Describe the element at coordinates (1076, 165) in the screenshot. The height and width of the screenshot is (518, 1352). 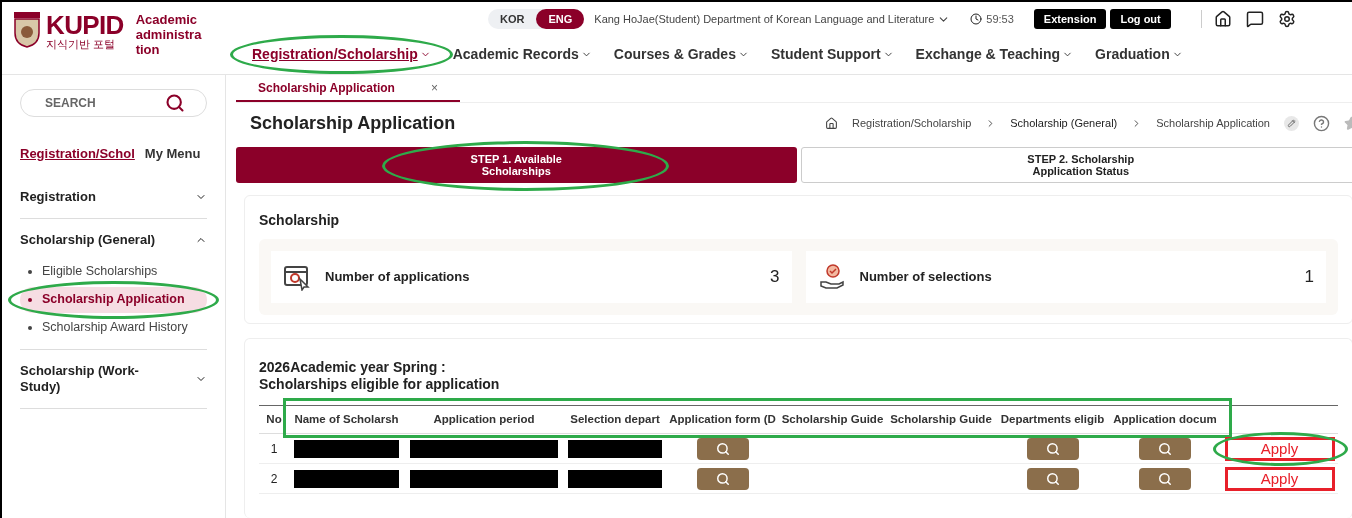
I see `step-tab: STEP 2. Scholarship Application Status` at that location.